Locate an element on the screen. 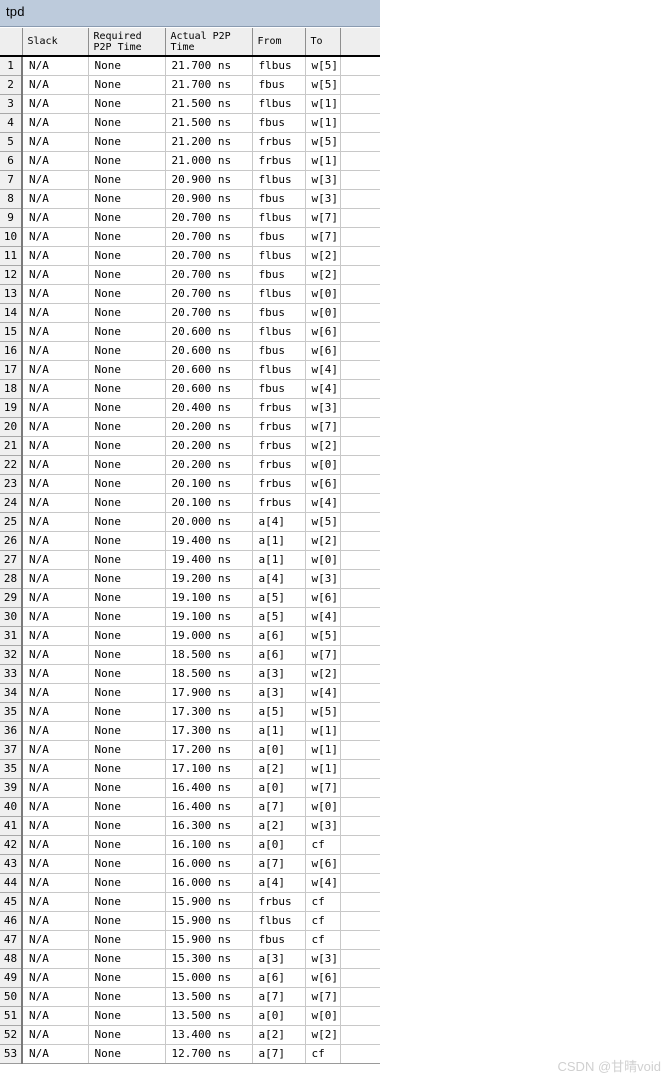 This screenshot has height=1085, width=671. row-number-cell: 43 is located at coordinates (11, 863).